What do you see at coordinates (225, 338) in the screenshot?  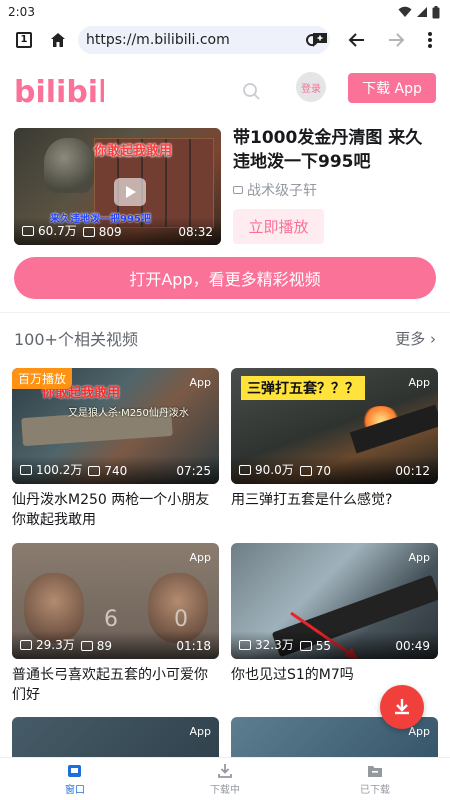 I see `related-header: 100+个相关视频 更多 ›` at bounding box center [225, 338].